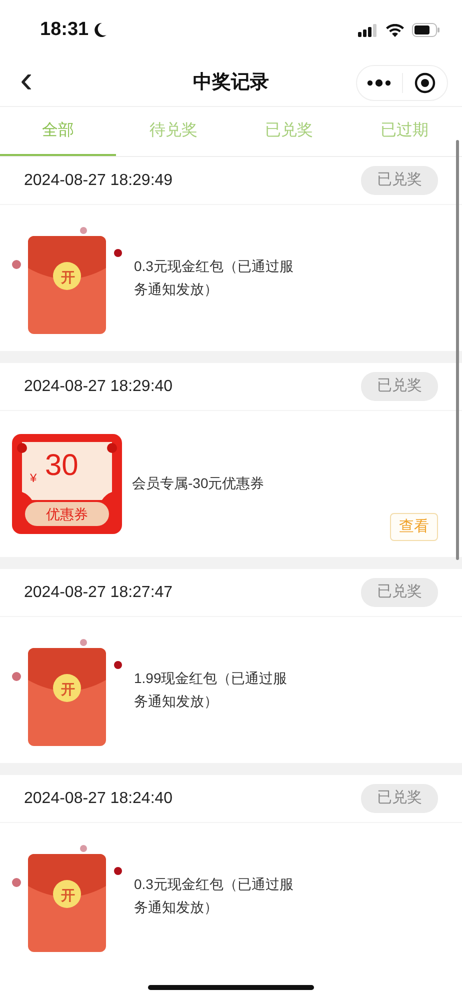 This screenshot has width=462, height=1000. What do you see at coordinates (379, 83) in the screenshot?
I see `more-icon` at bounding box center [379, 83].